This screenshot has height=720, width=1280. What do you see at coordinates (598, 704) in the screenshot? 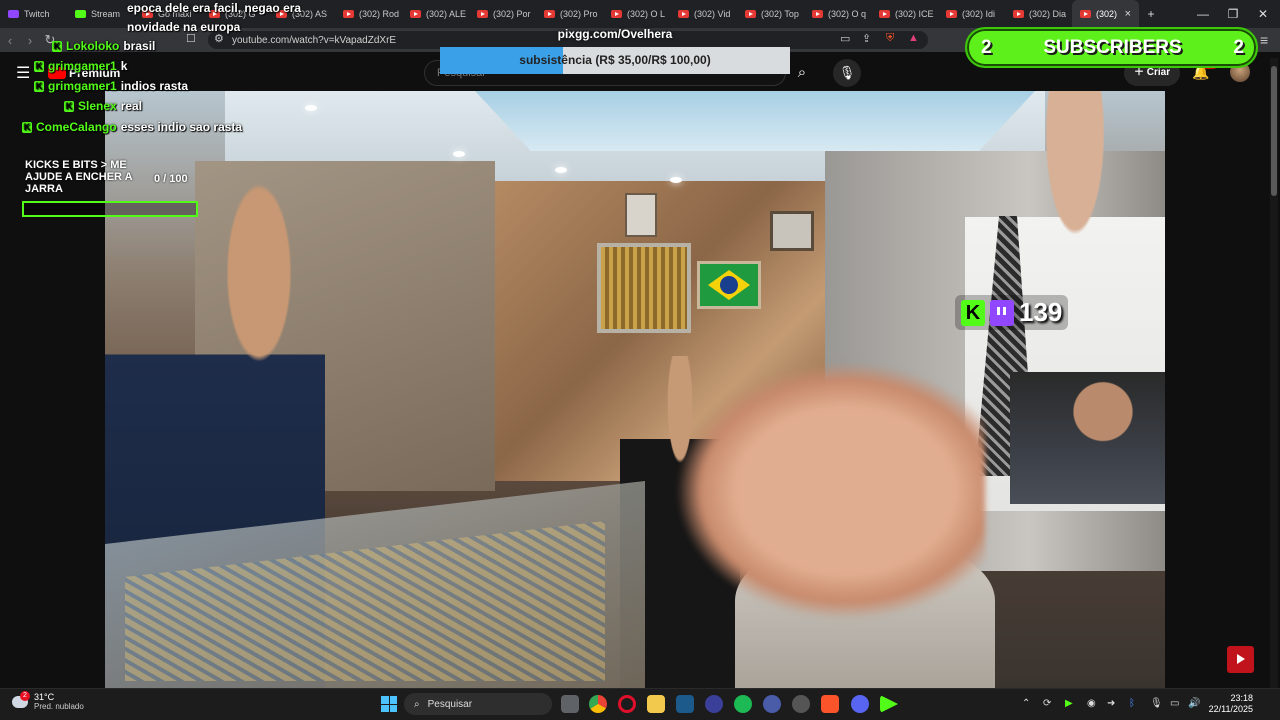
I see `chrome-icon` at bounding box center [598, 704].